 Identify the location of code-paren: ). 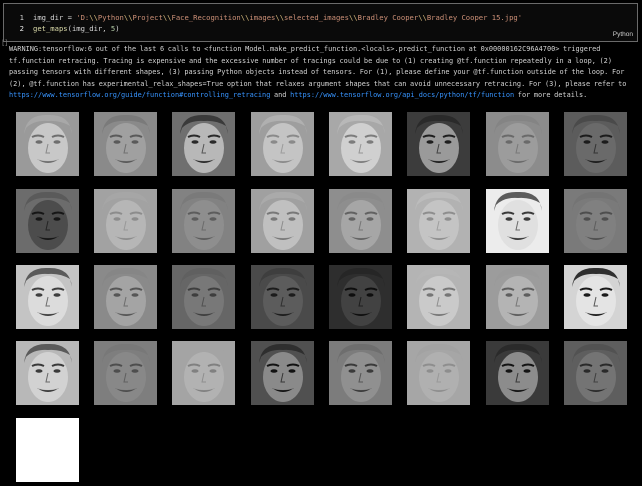
(117, 28).